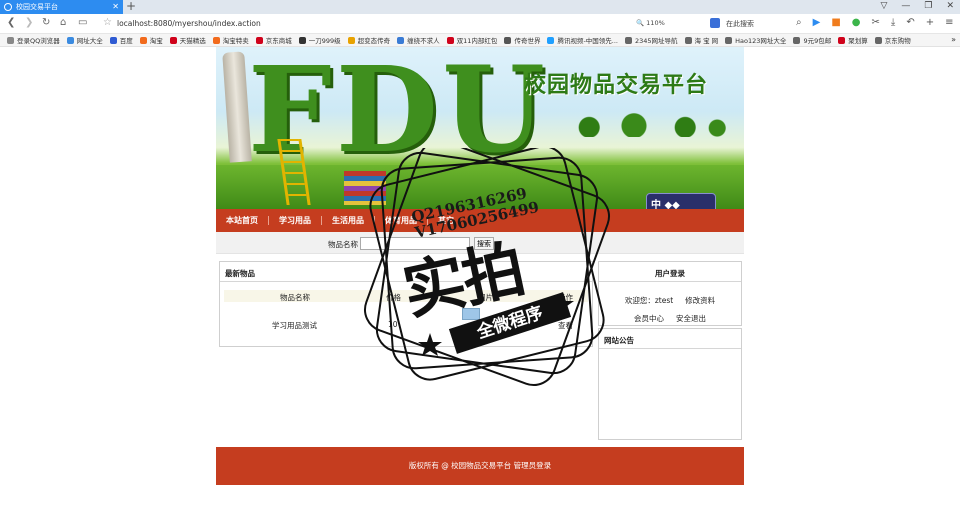 The height and width of the screenshot is (513, 960). What do you see at coordinates (8, 7) in the screenshot?
I see `globe-icon` at bounding box center [8, 7].